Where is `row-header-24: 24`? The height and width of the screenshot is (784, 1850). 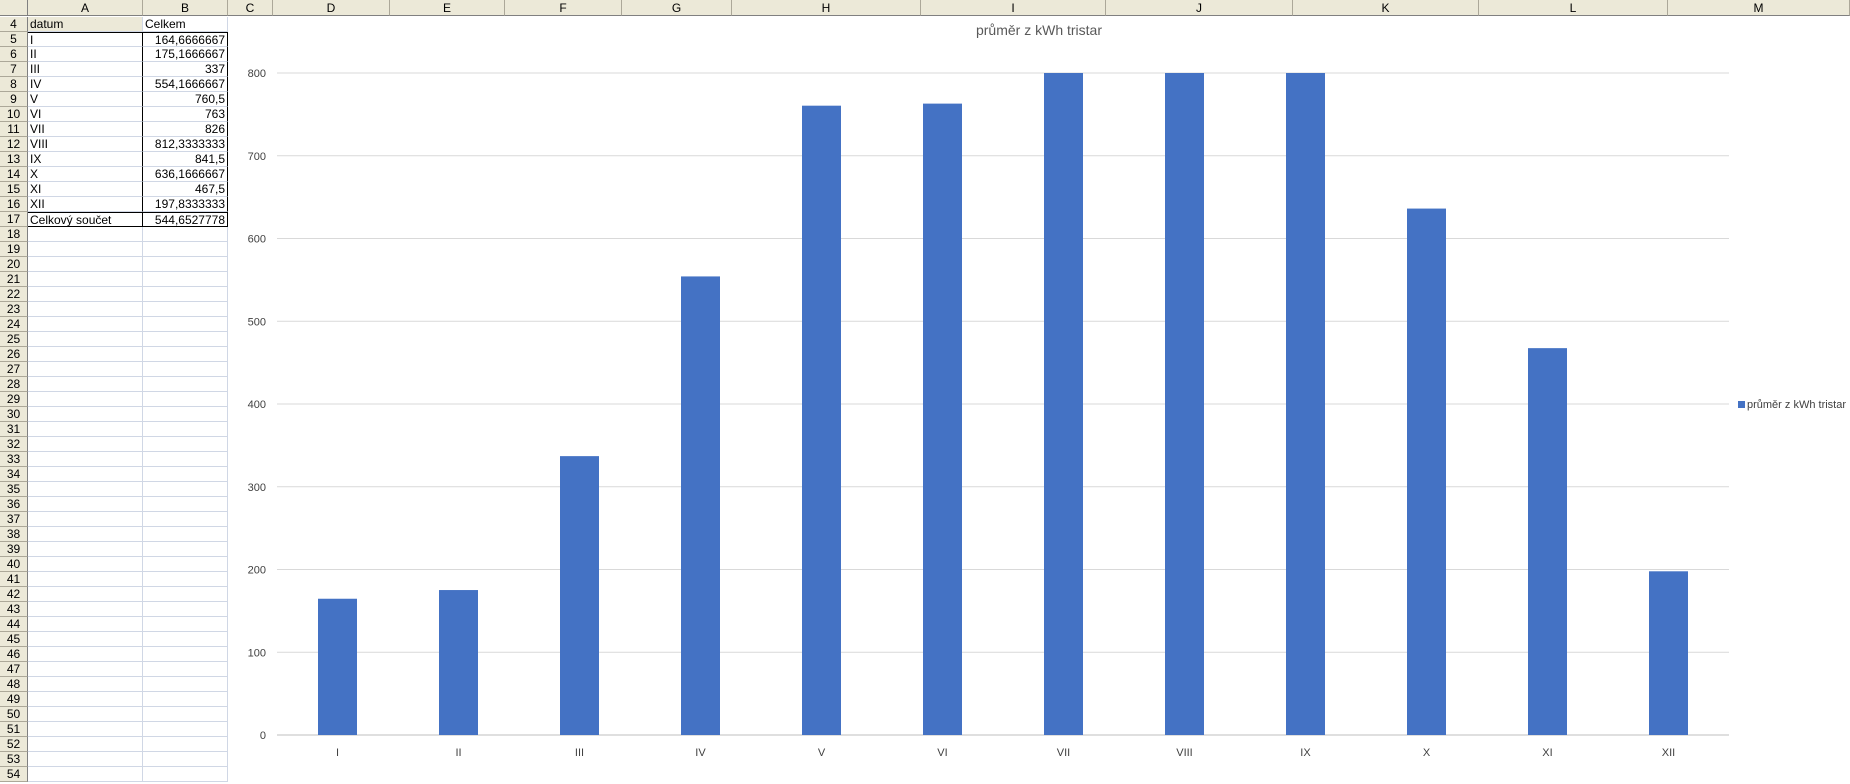 row-header-24: 24 is located at coordinates (14, 324).